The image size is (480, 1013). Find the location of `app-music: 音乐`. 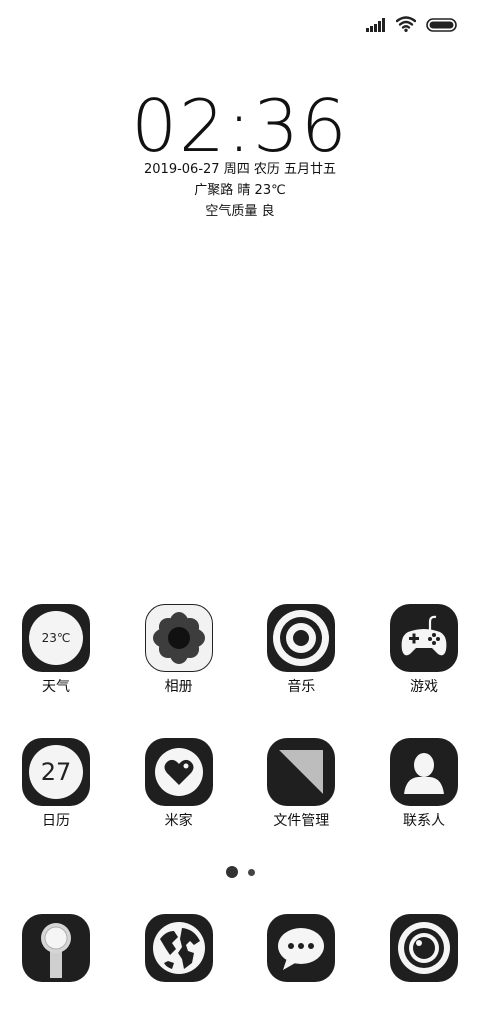

app-music: 音乐 is located at coordinates (301, 650).